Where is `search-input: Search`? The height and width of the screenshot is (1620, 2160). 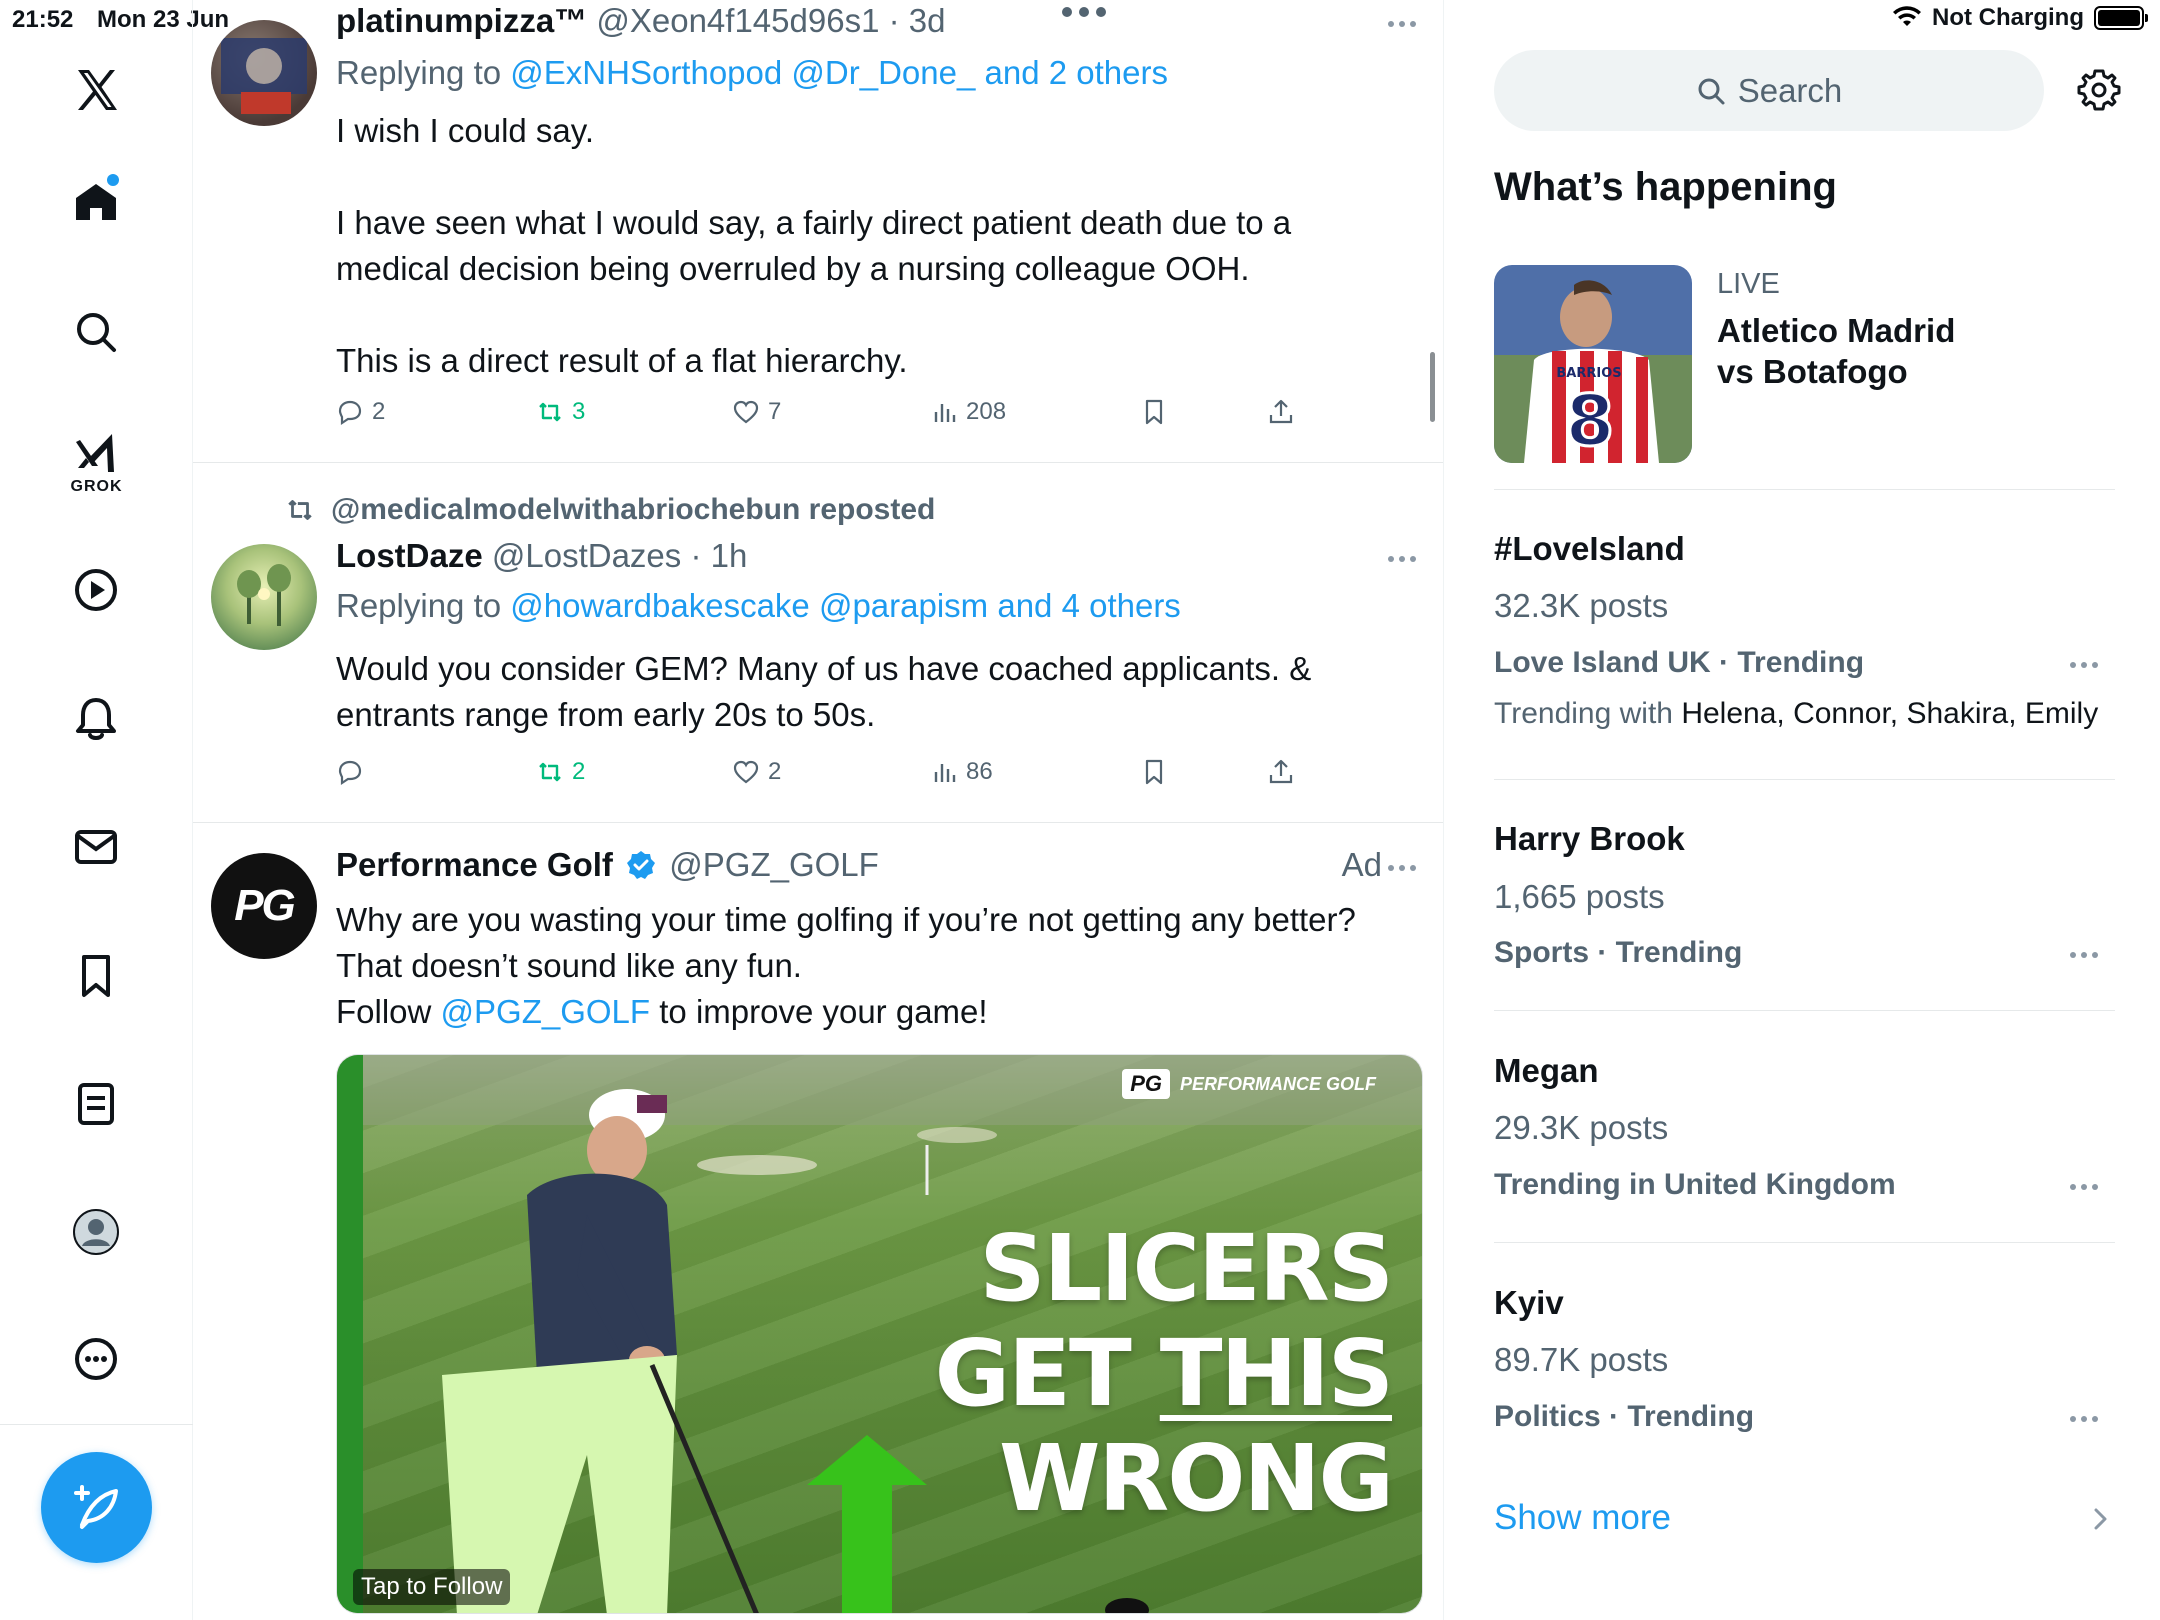
search-input: Search is located at coordinates (1769, 90).